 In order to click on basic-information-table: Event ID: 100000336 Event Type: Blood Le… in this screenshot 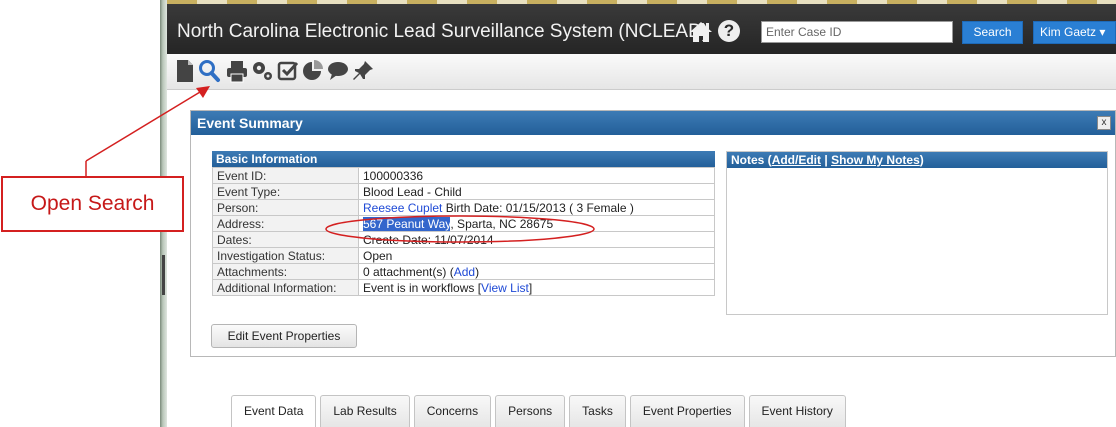, I will do `click(463, 231)`.